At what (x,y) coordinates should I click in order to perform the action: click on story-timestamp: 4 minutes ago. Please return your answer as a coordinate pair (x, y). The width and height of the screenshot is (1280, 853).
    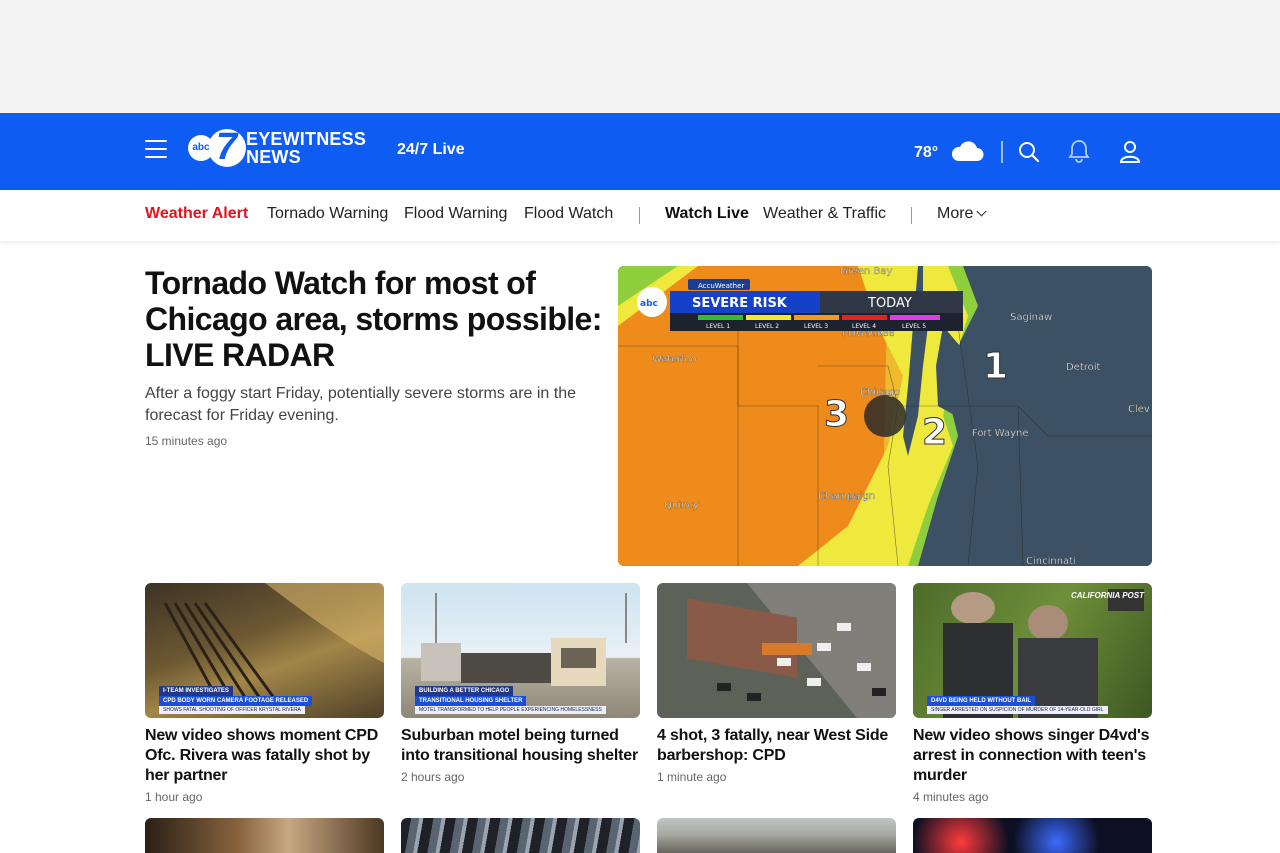
    Looking at the image, I should click on (951, 797).